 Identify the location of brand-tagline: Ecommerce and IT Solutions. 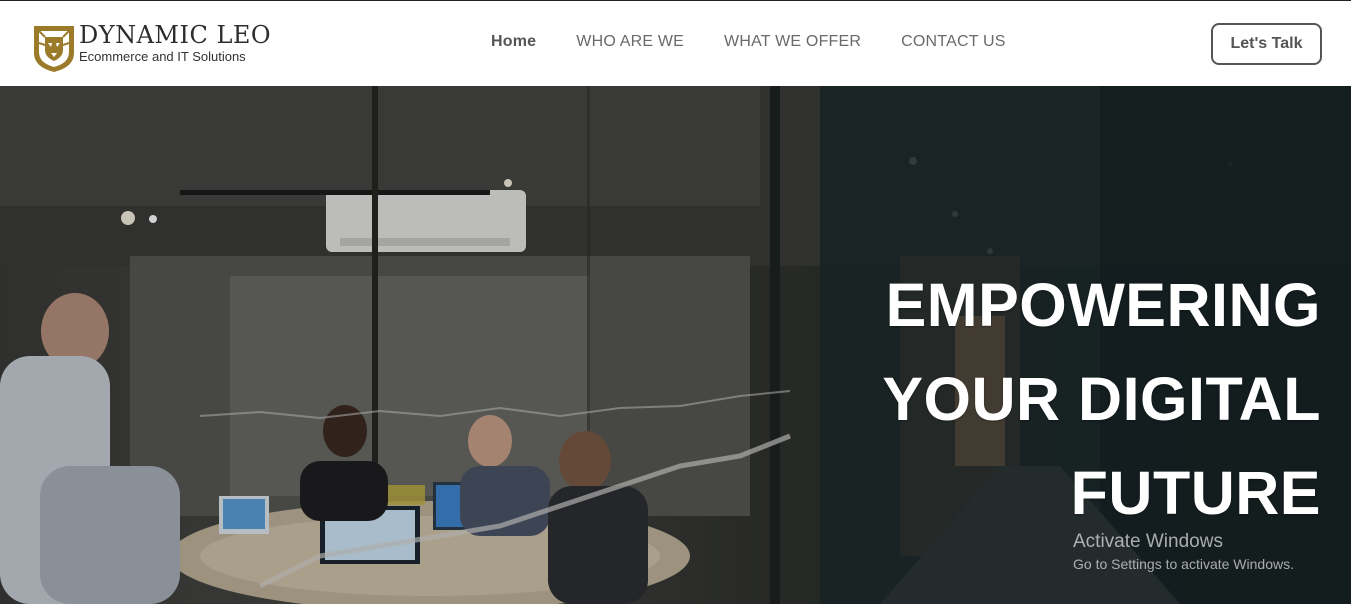
(162, 56).